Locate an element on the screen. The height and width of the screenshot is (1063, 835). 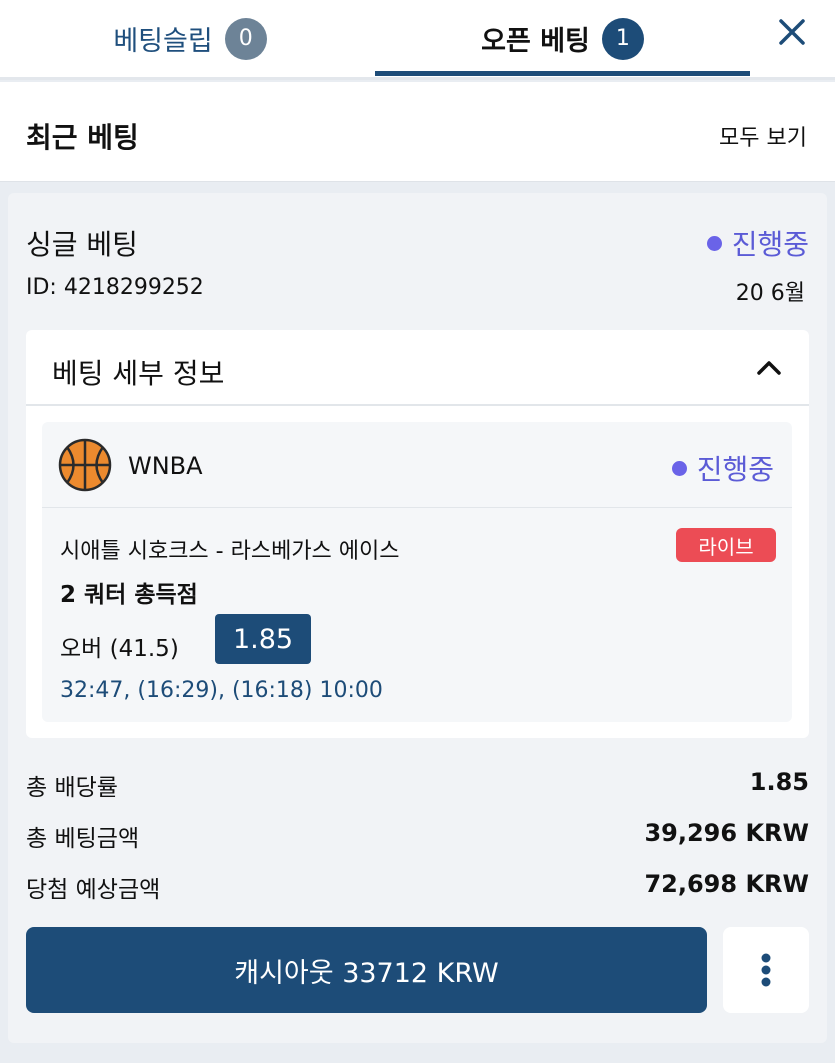
tab-betslip: 베팅슬립 0 is located at coordinates (190, 38).